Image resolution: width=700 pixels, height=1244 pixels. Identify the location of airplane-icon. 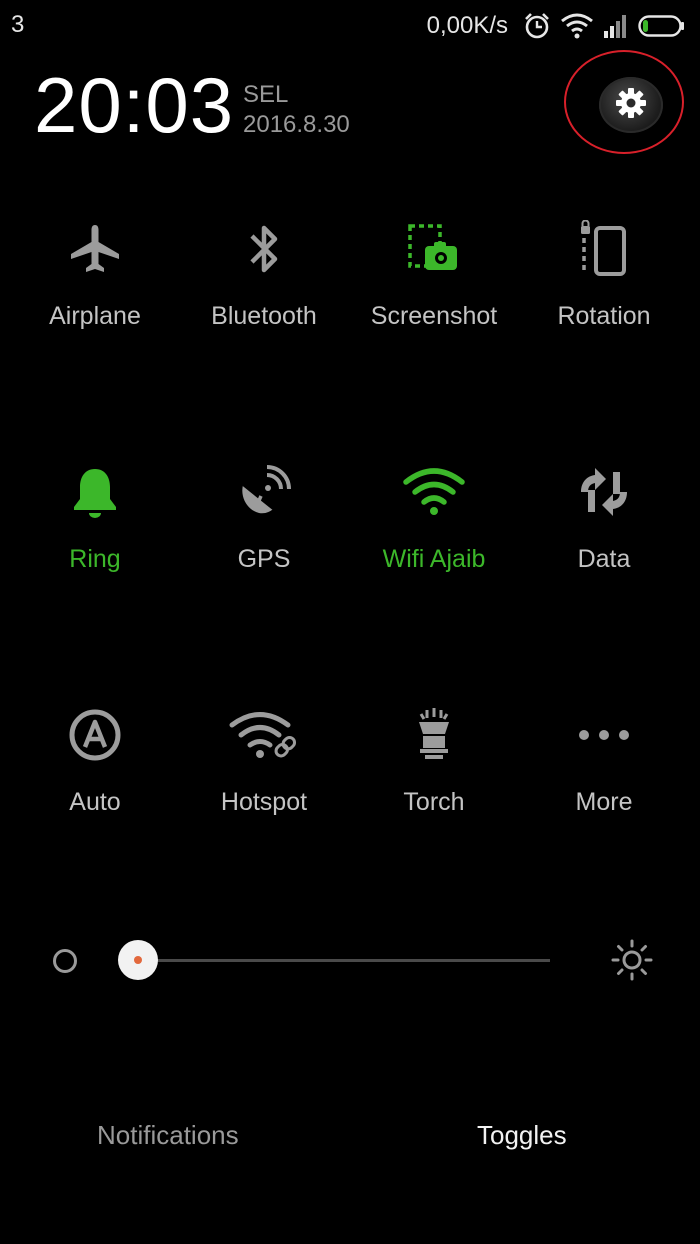
(95, 249).